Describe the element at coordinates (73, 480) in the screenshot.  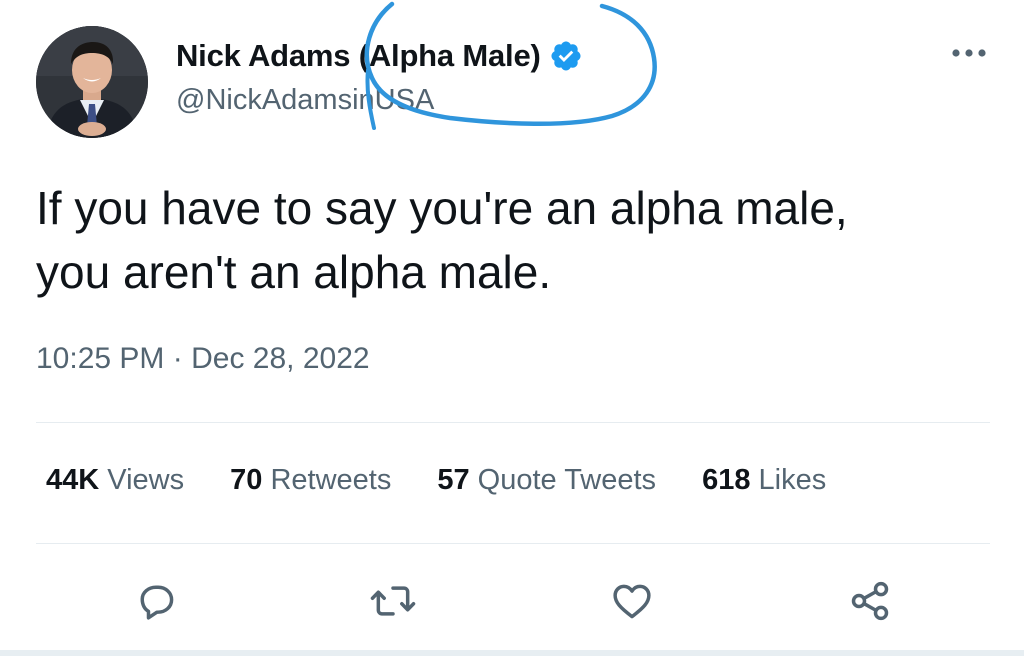
I see `stat-views-count: 44K` at that location.